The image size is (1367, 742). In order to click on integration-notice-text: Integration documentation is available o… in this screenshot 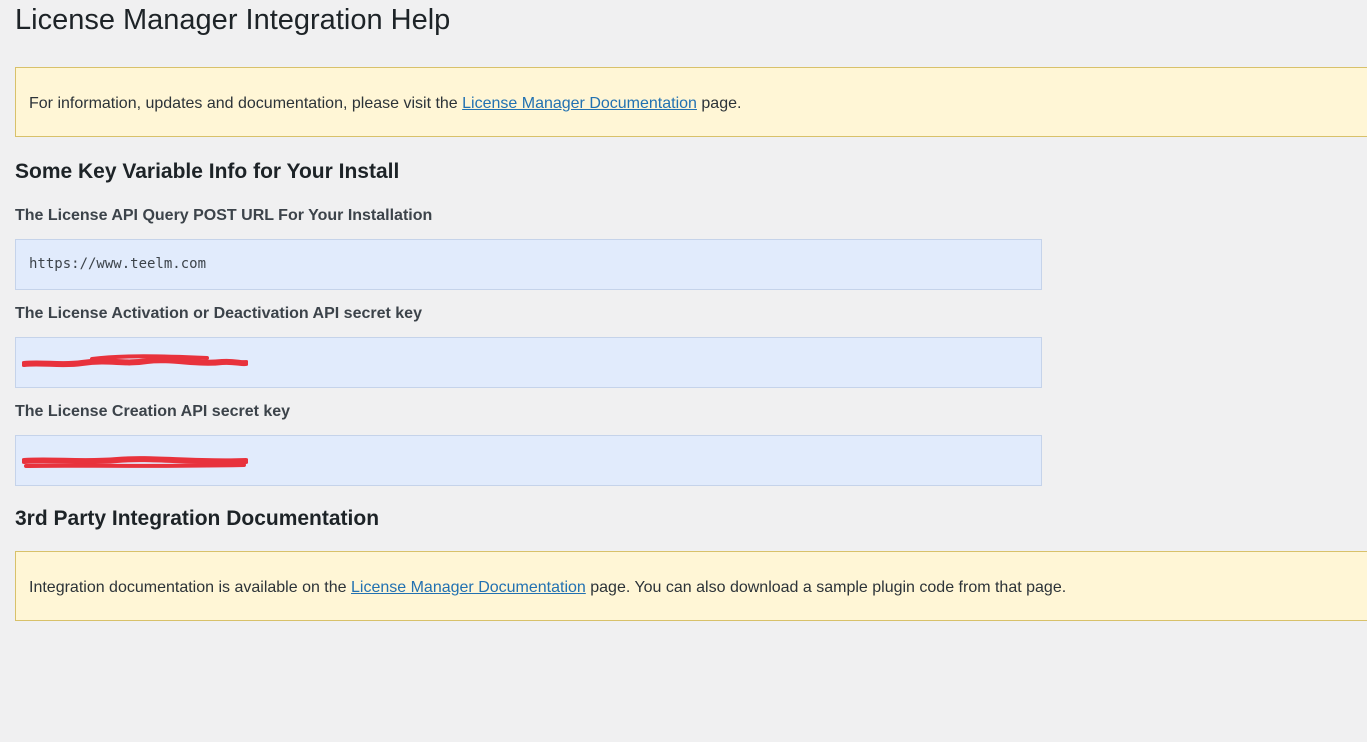, I will do `click(547, 588)`.